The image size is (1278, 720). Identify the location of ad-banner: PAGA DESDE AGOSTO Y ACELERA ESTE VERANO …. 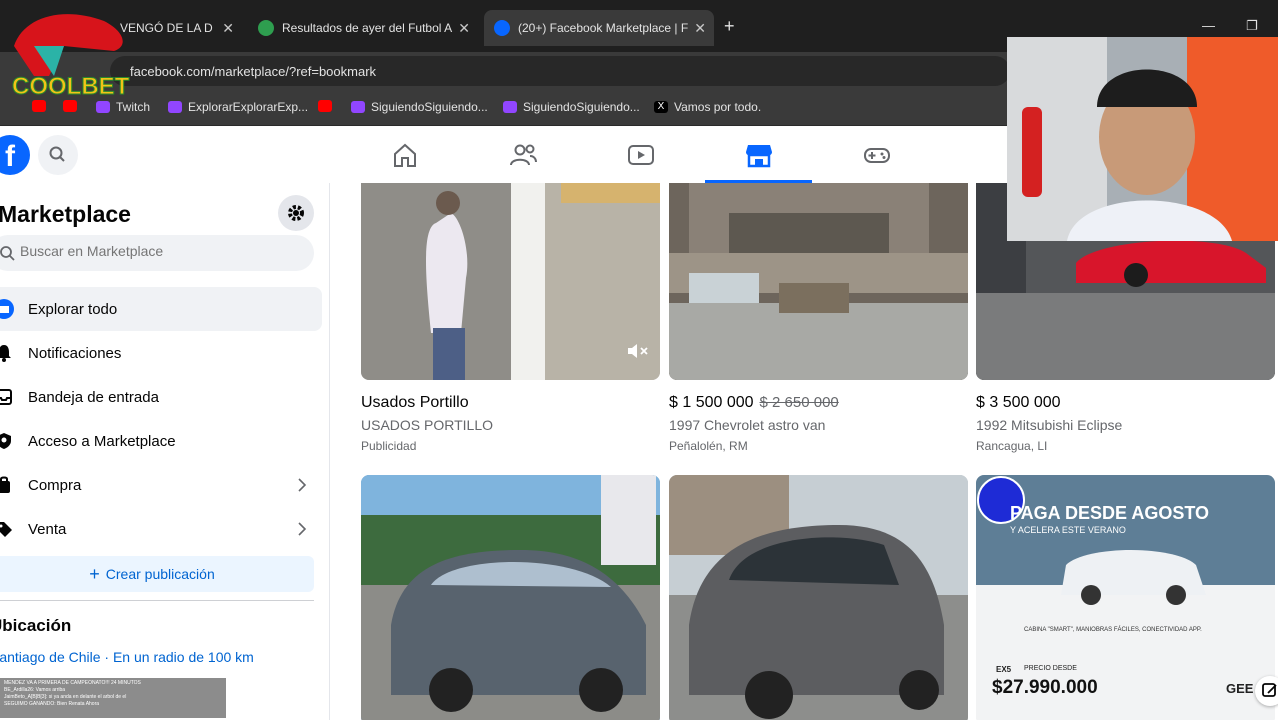
(1125, 597).